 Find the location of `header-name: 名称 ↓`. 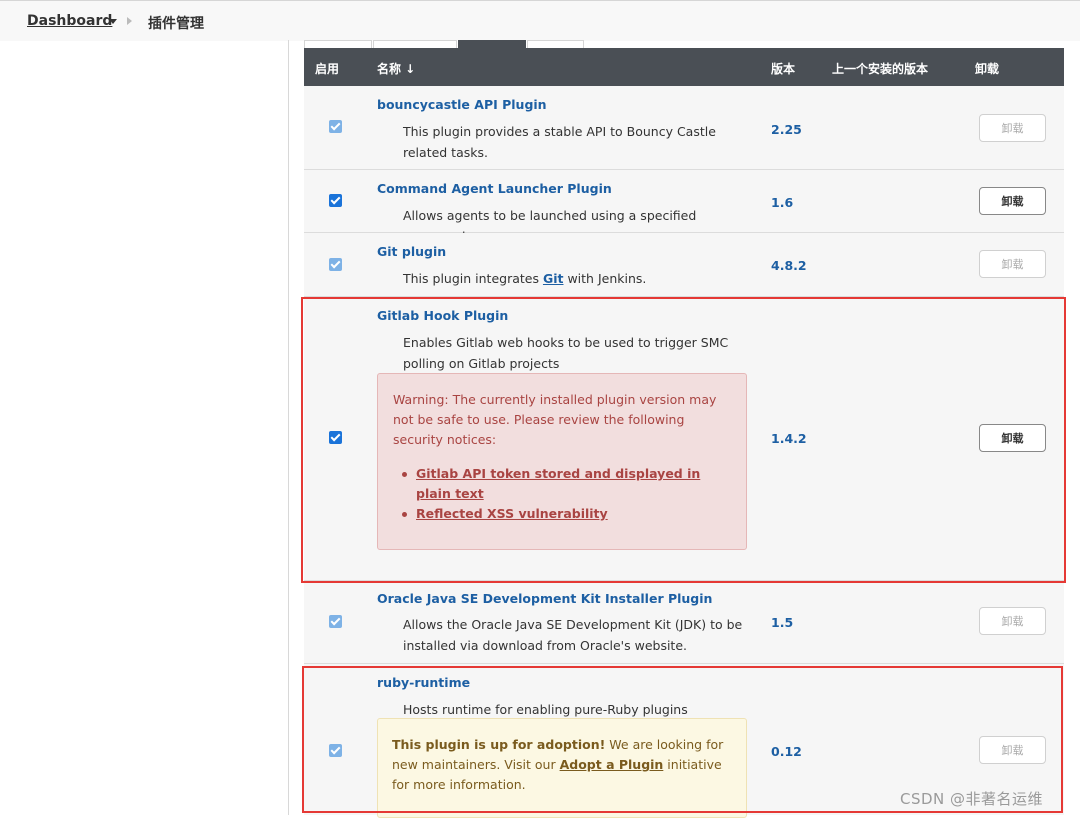

header-name: 名称 ↓ is located at coordinates (396, 68).